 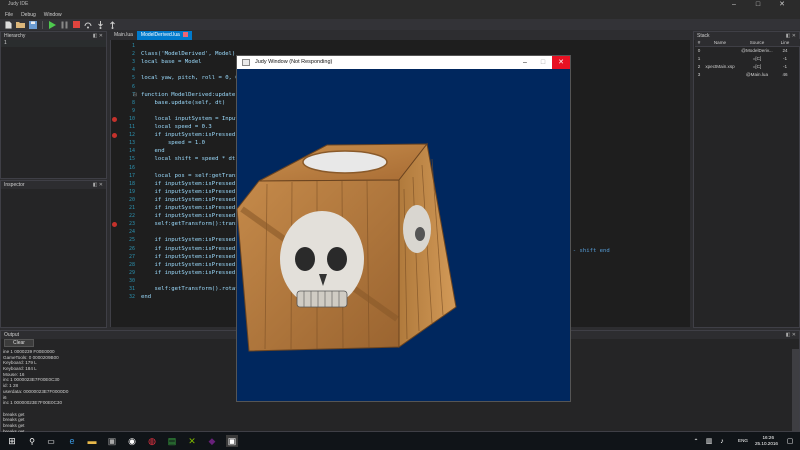 I want to click on code-line: end, so click(x=146, y=297).